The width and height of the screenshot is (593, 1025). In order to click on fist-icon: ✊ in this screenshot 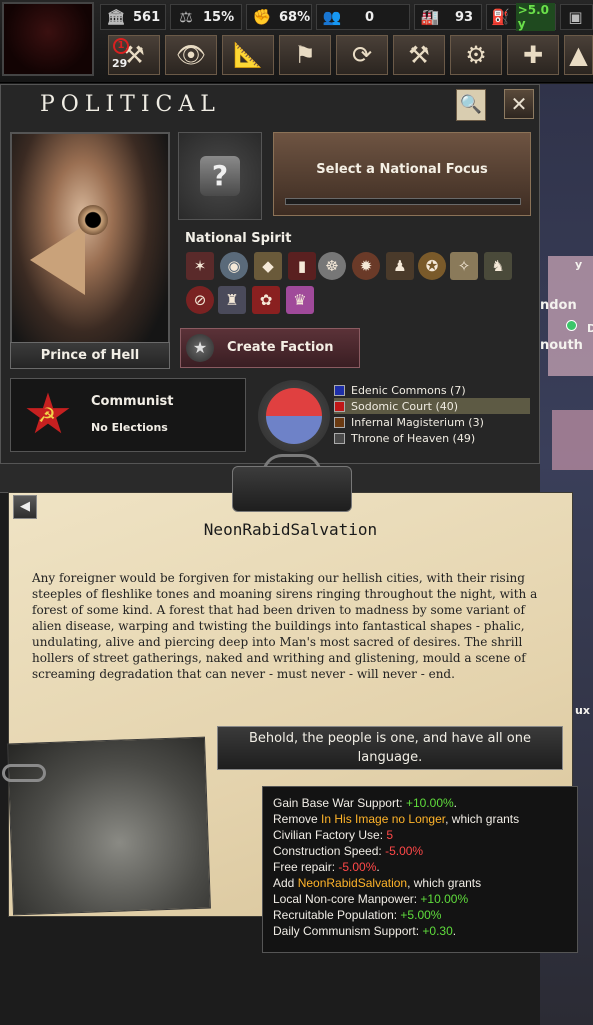, I will do `click(262, 17)`.